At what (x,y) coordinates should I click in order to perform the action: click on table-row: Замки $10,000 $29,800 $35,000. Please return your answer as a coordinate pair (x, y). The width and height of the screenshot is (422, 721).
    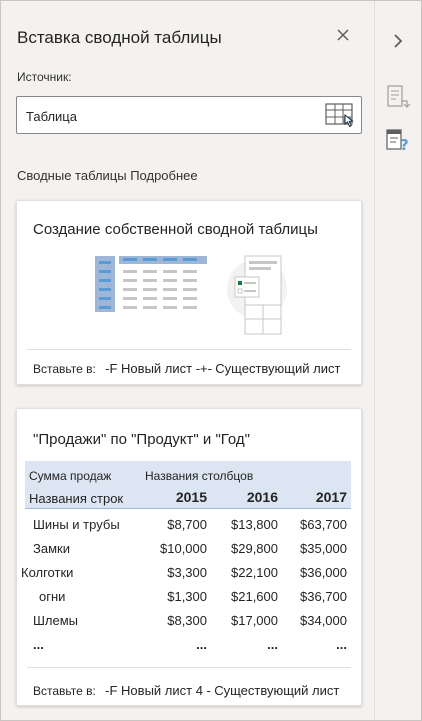
    Looking at the image, I should click on (188, 549).